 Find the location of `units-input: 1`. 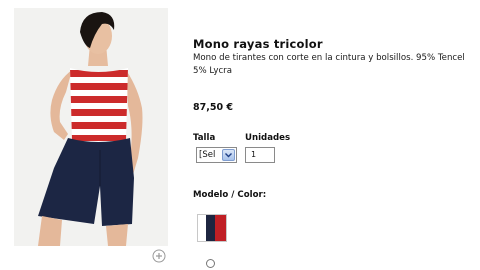

units-input: 1 is located at coordinates (260, 155).